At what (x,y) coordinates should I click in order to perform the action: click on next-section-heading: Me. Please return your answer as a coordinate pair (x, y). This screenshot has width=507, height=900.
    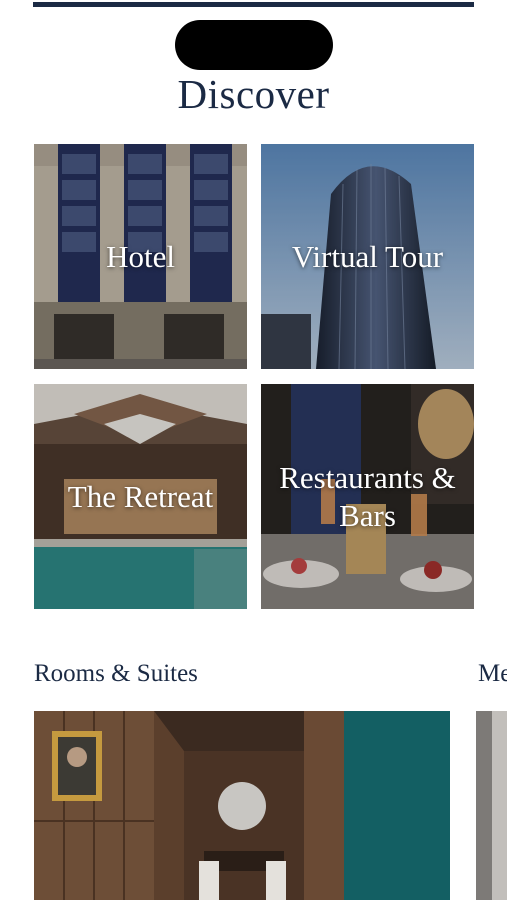
    Looking at the image, I should click on (492, 674).